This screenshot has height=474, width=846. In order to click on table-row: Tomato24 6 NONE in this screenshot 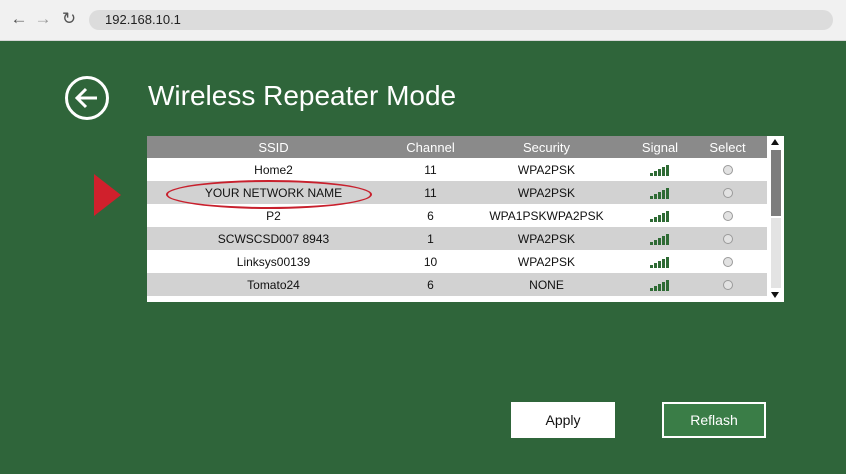, I will do `click(457, 284)`.